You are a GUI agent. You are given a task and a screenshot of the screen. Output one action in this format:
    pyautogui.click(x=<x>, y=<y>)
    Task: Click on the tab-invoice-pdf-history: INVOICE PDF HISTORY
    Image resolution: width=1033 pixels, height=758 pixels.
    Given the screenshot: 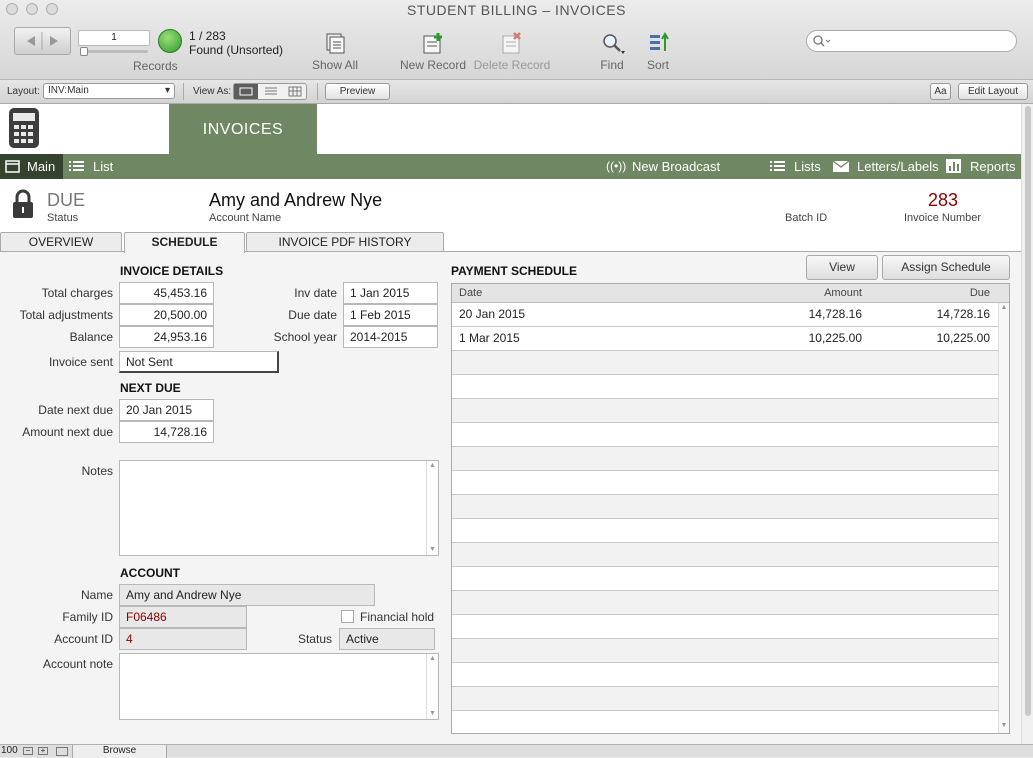 What is the action you would take?
    pyautogui.click(x=345, y=242)
    